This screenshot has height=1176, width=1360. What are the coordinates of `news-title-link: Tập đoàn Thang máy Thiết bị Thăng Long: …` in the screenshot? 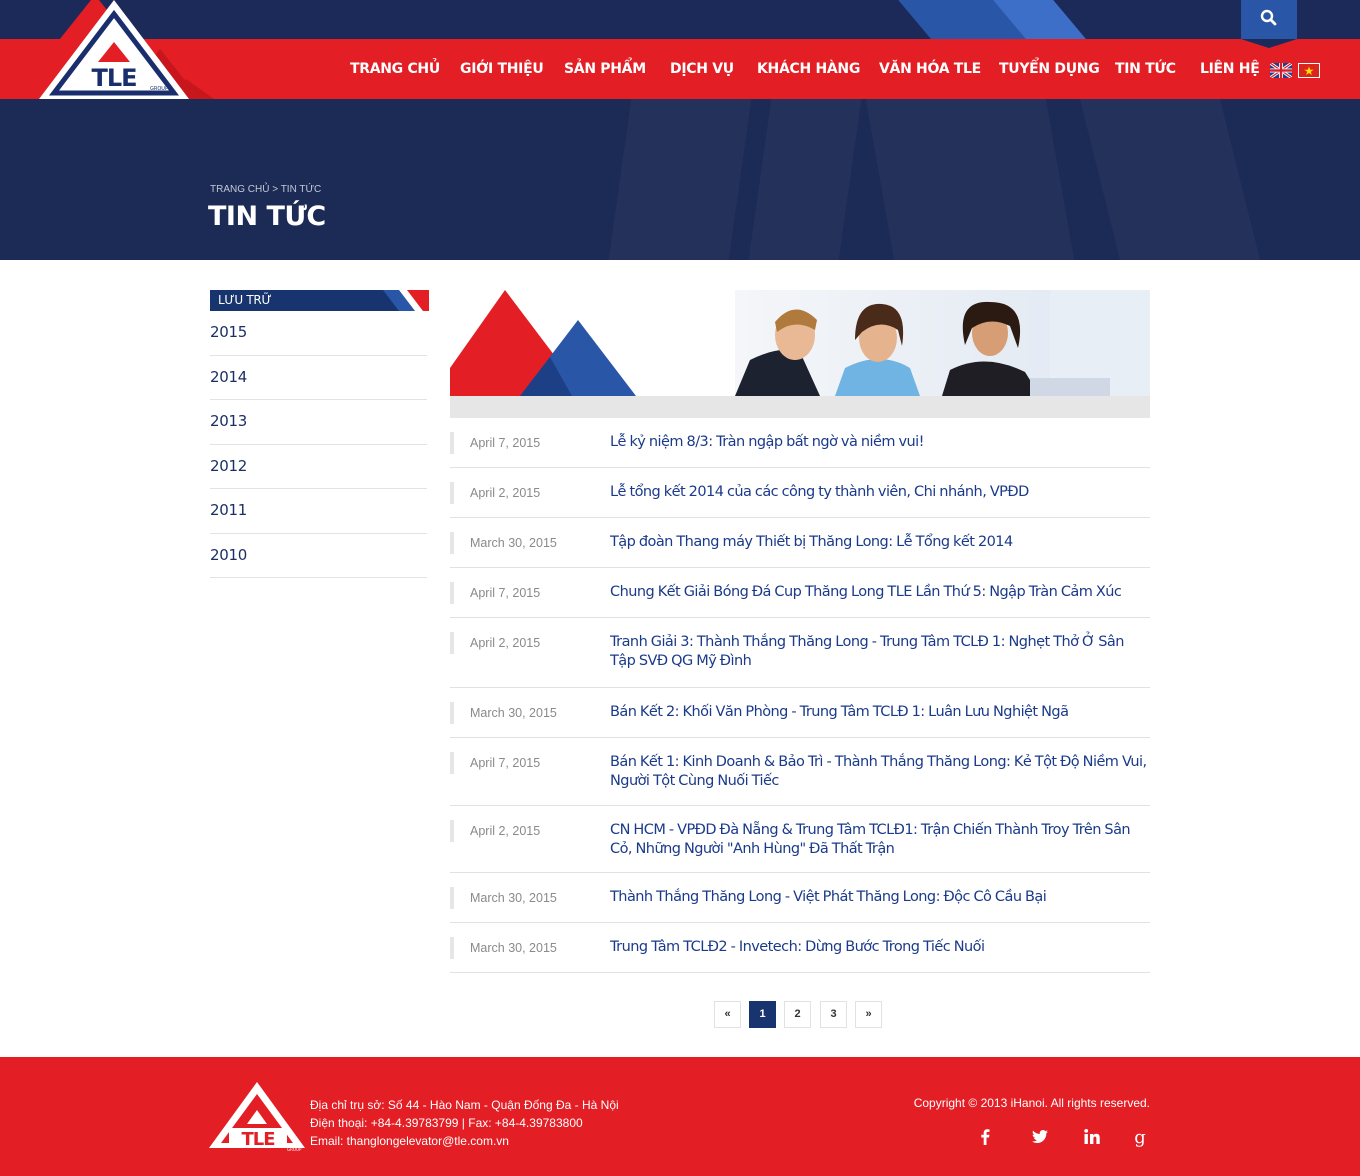 It's located at (879, 542).